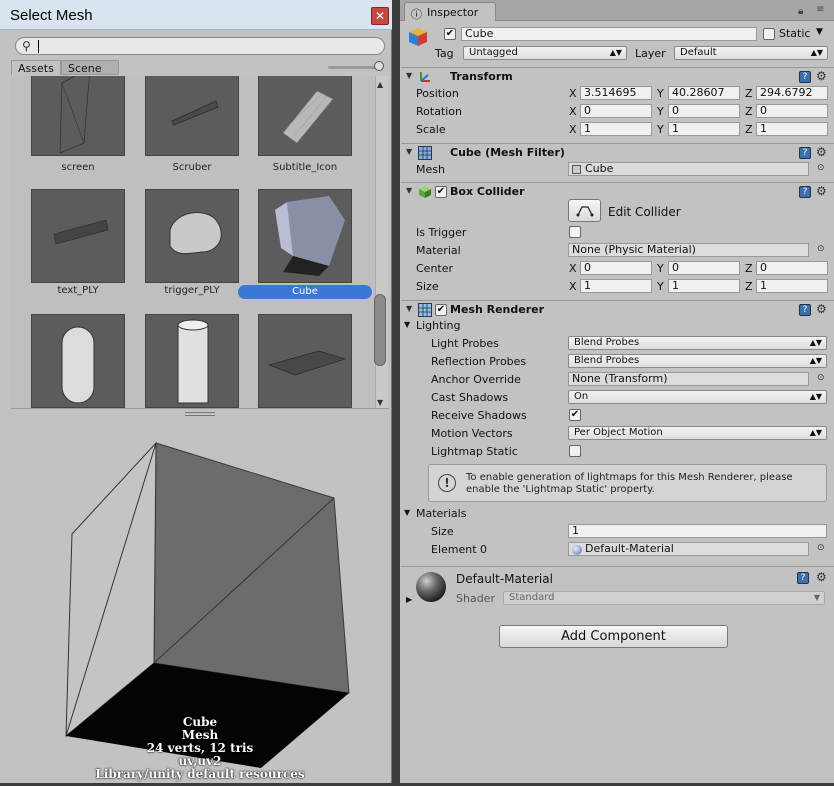 This screenshot has height=786, width=834. Describe the element at coordinates (617, 191) in the screenshot. I see `box-collider-header: ▼ Box Collider` at that location.